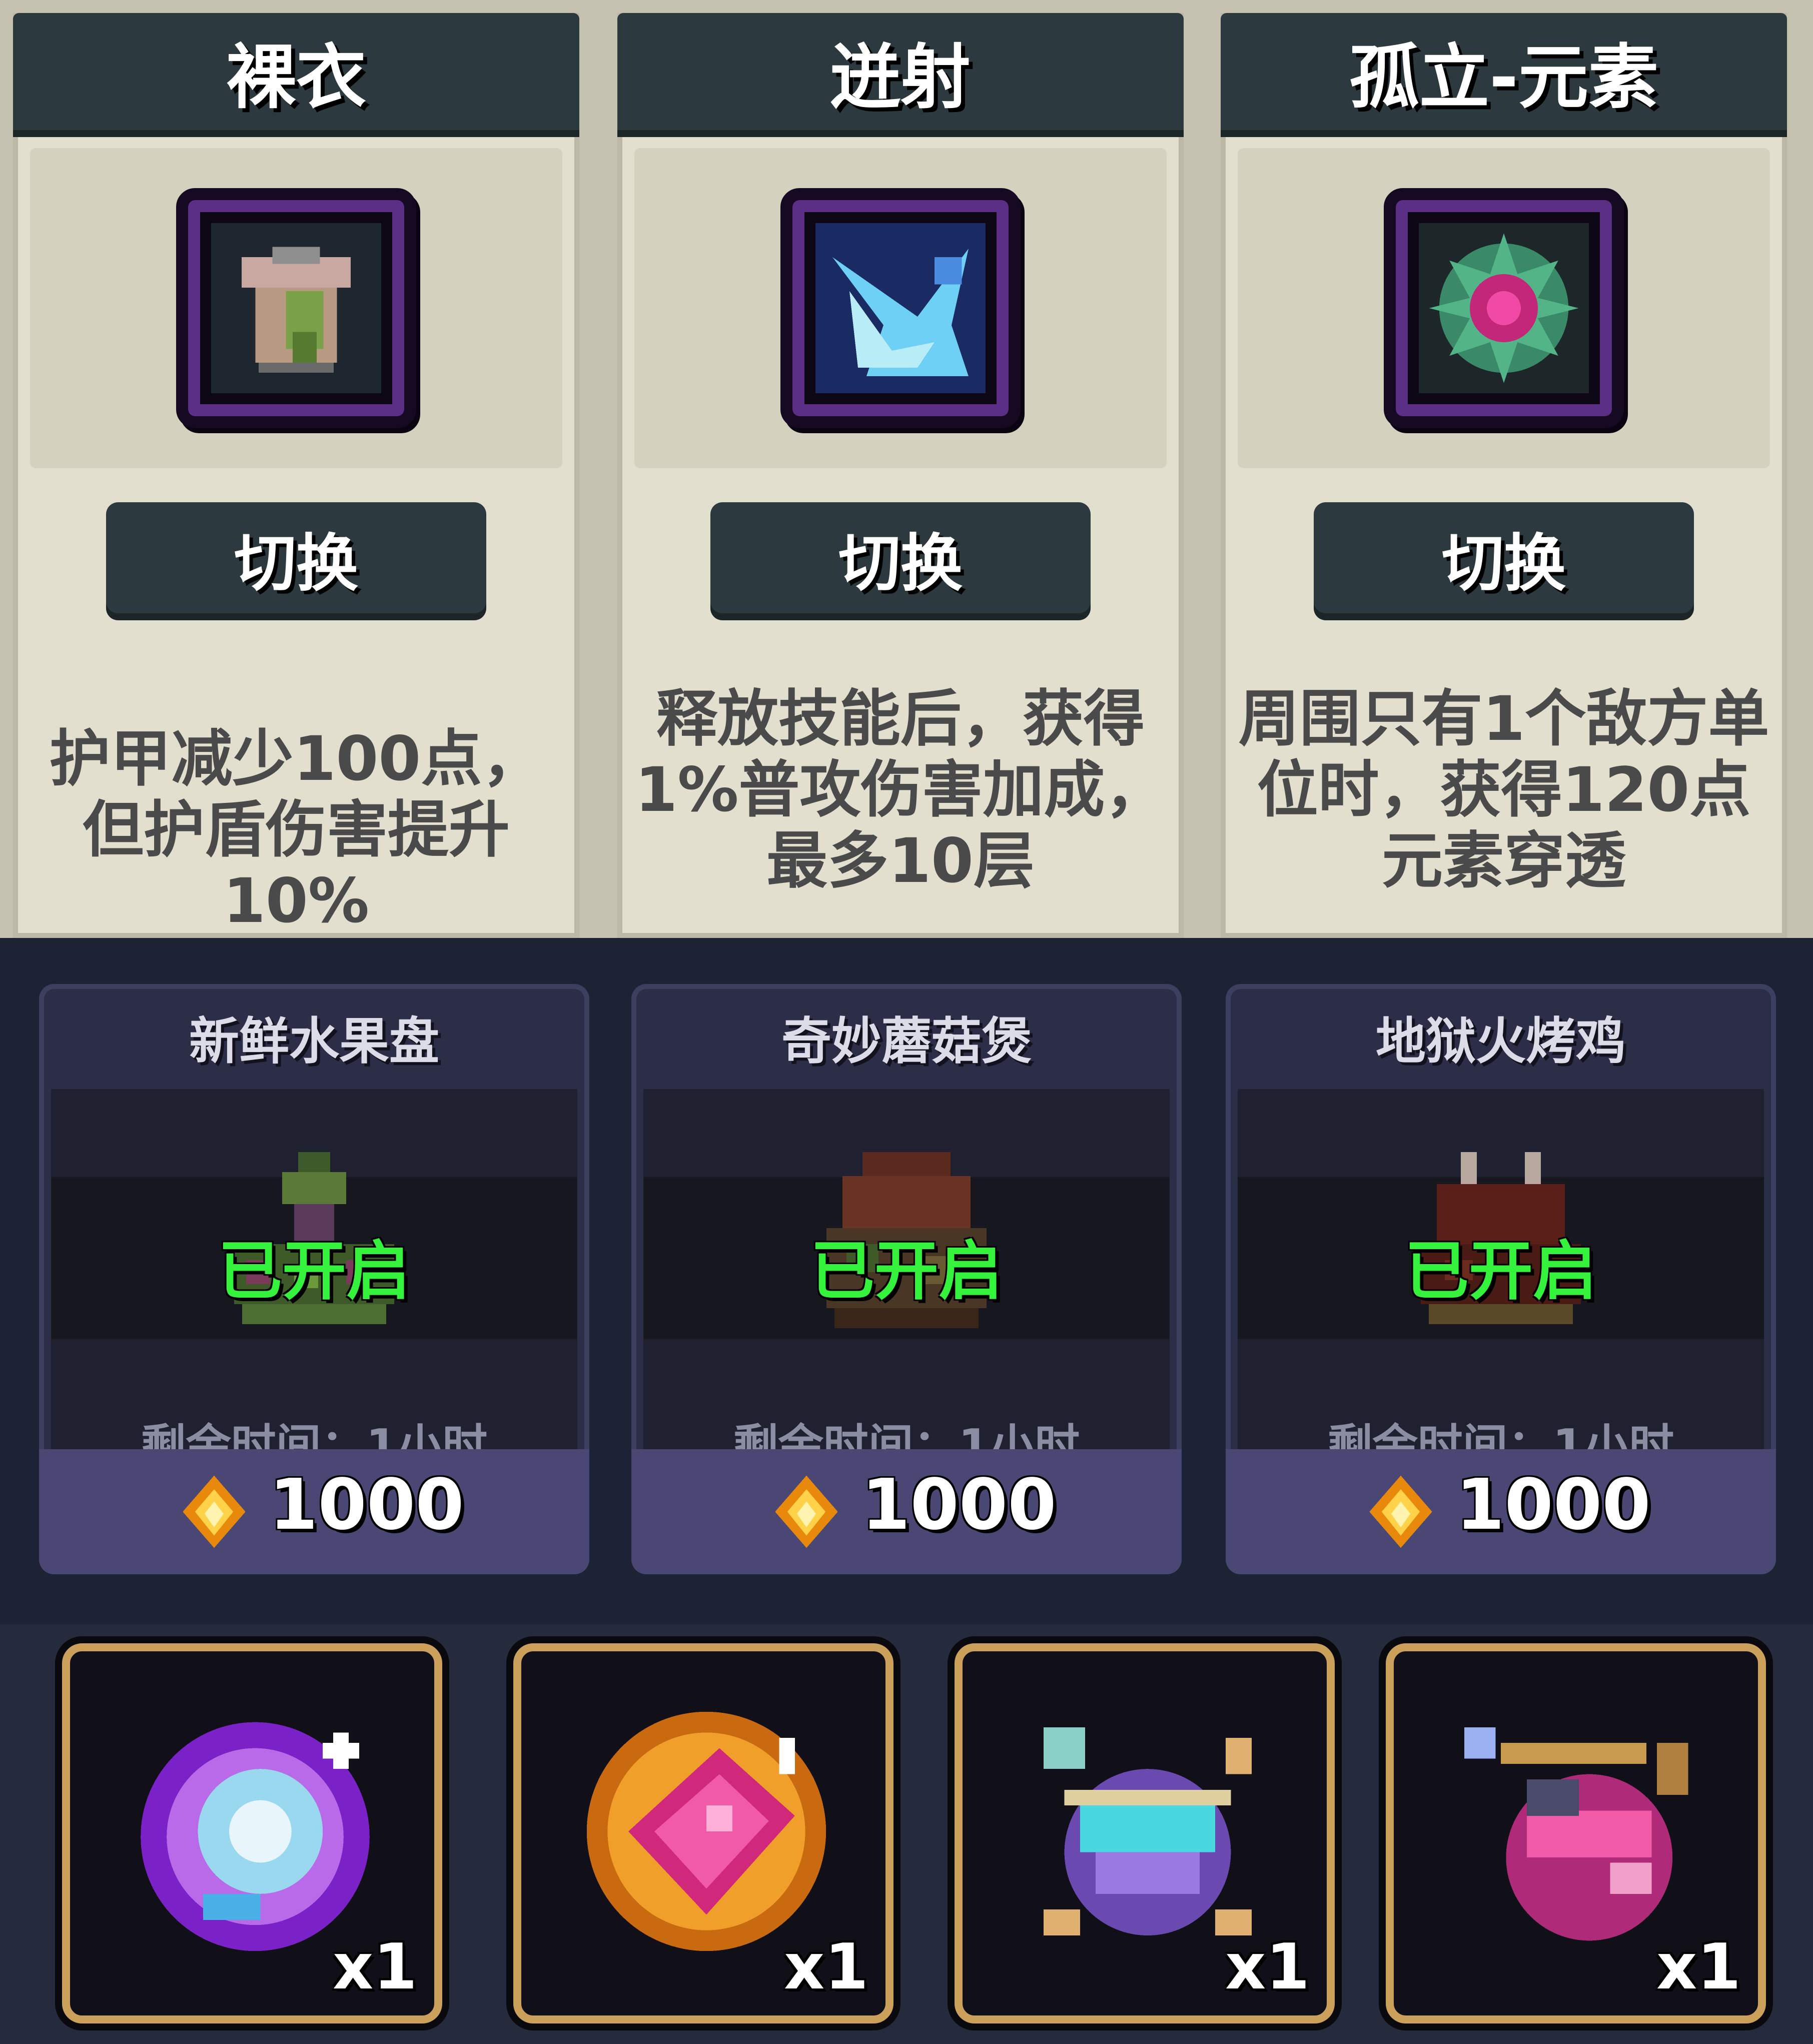 The height and width of the screenshot is (2044, 1813). Describe the element at coordinates (1504, 475) in the screenshot. I see `skill-card: 孤立-元素 切换 周围只有1个敌方单位时，获得120点元素穿透` at that location.